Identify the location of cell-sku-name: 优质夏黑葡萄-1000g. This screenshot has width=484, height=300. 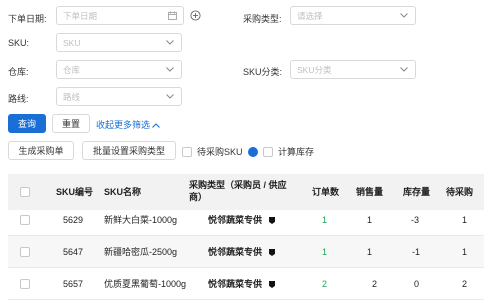
(145, 284).